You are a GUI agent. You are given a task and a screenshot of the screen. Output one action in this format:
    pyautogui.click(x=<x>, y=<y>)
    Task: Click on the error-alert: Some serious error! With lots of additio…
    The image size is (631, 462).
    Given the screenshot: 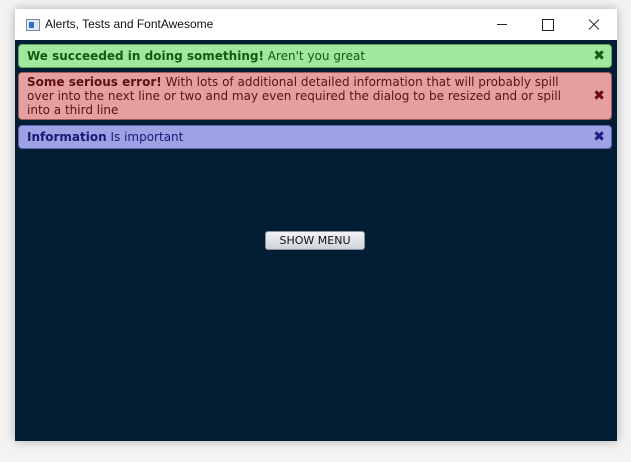 What is the action you would take?
    pyautogui.click(x=315, y=96)
    